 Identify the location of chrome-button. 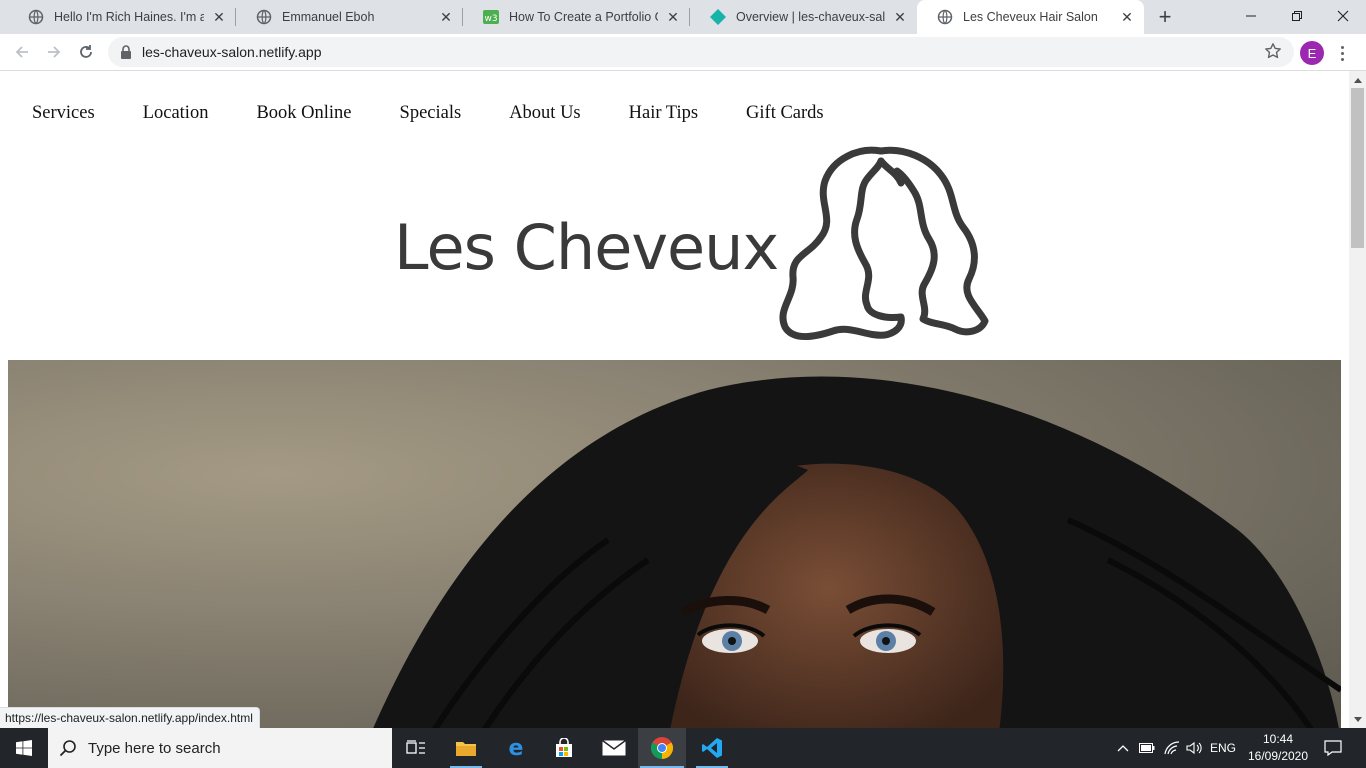
(662, 748).